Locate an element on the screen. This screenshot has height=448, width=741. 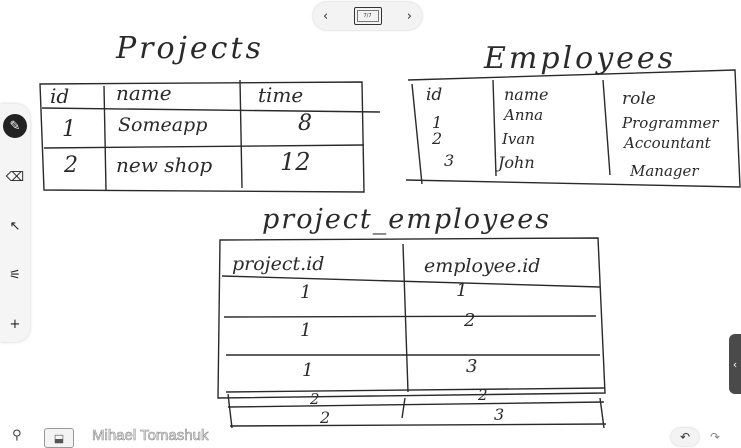
page-thumbnail-button: 7/7 is located at coordinates (367, 16).